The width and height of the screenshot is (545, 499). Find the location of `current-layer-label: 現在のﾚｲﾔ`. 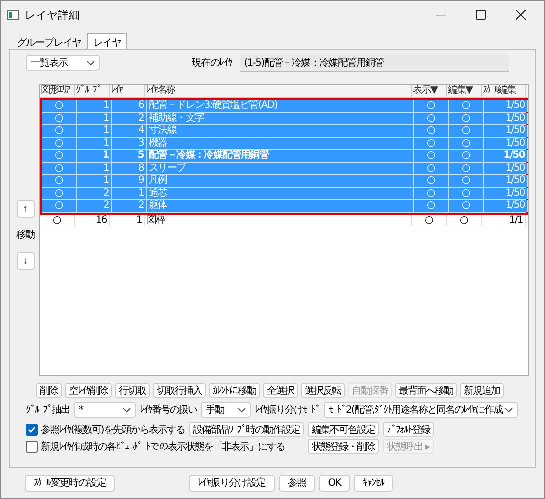

current-layer-label: 現在のﾚｲﾔ is located at coordinates (212, 63).